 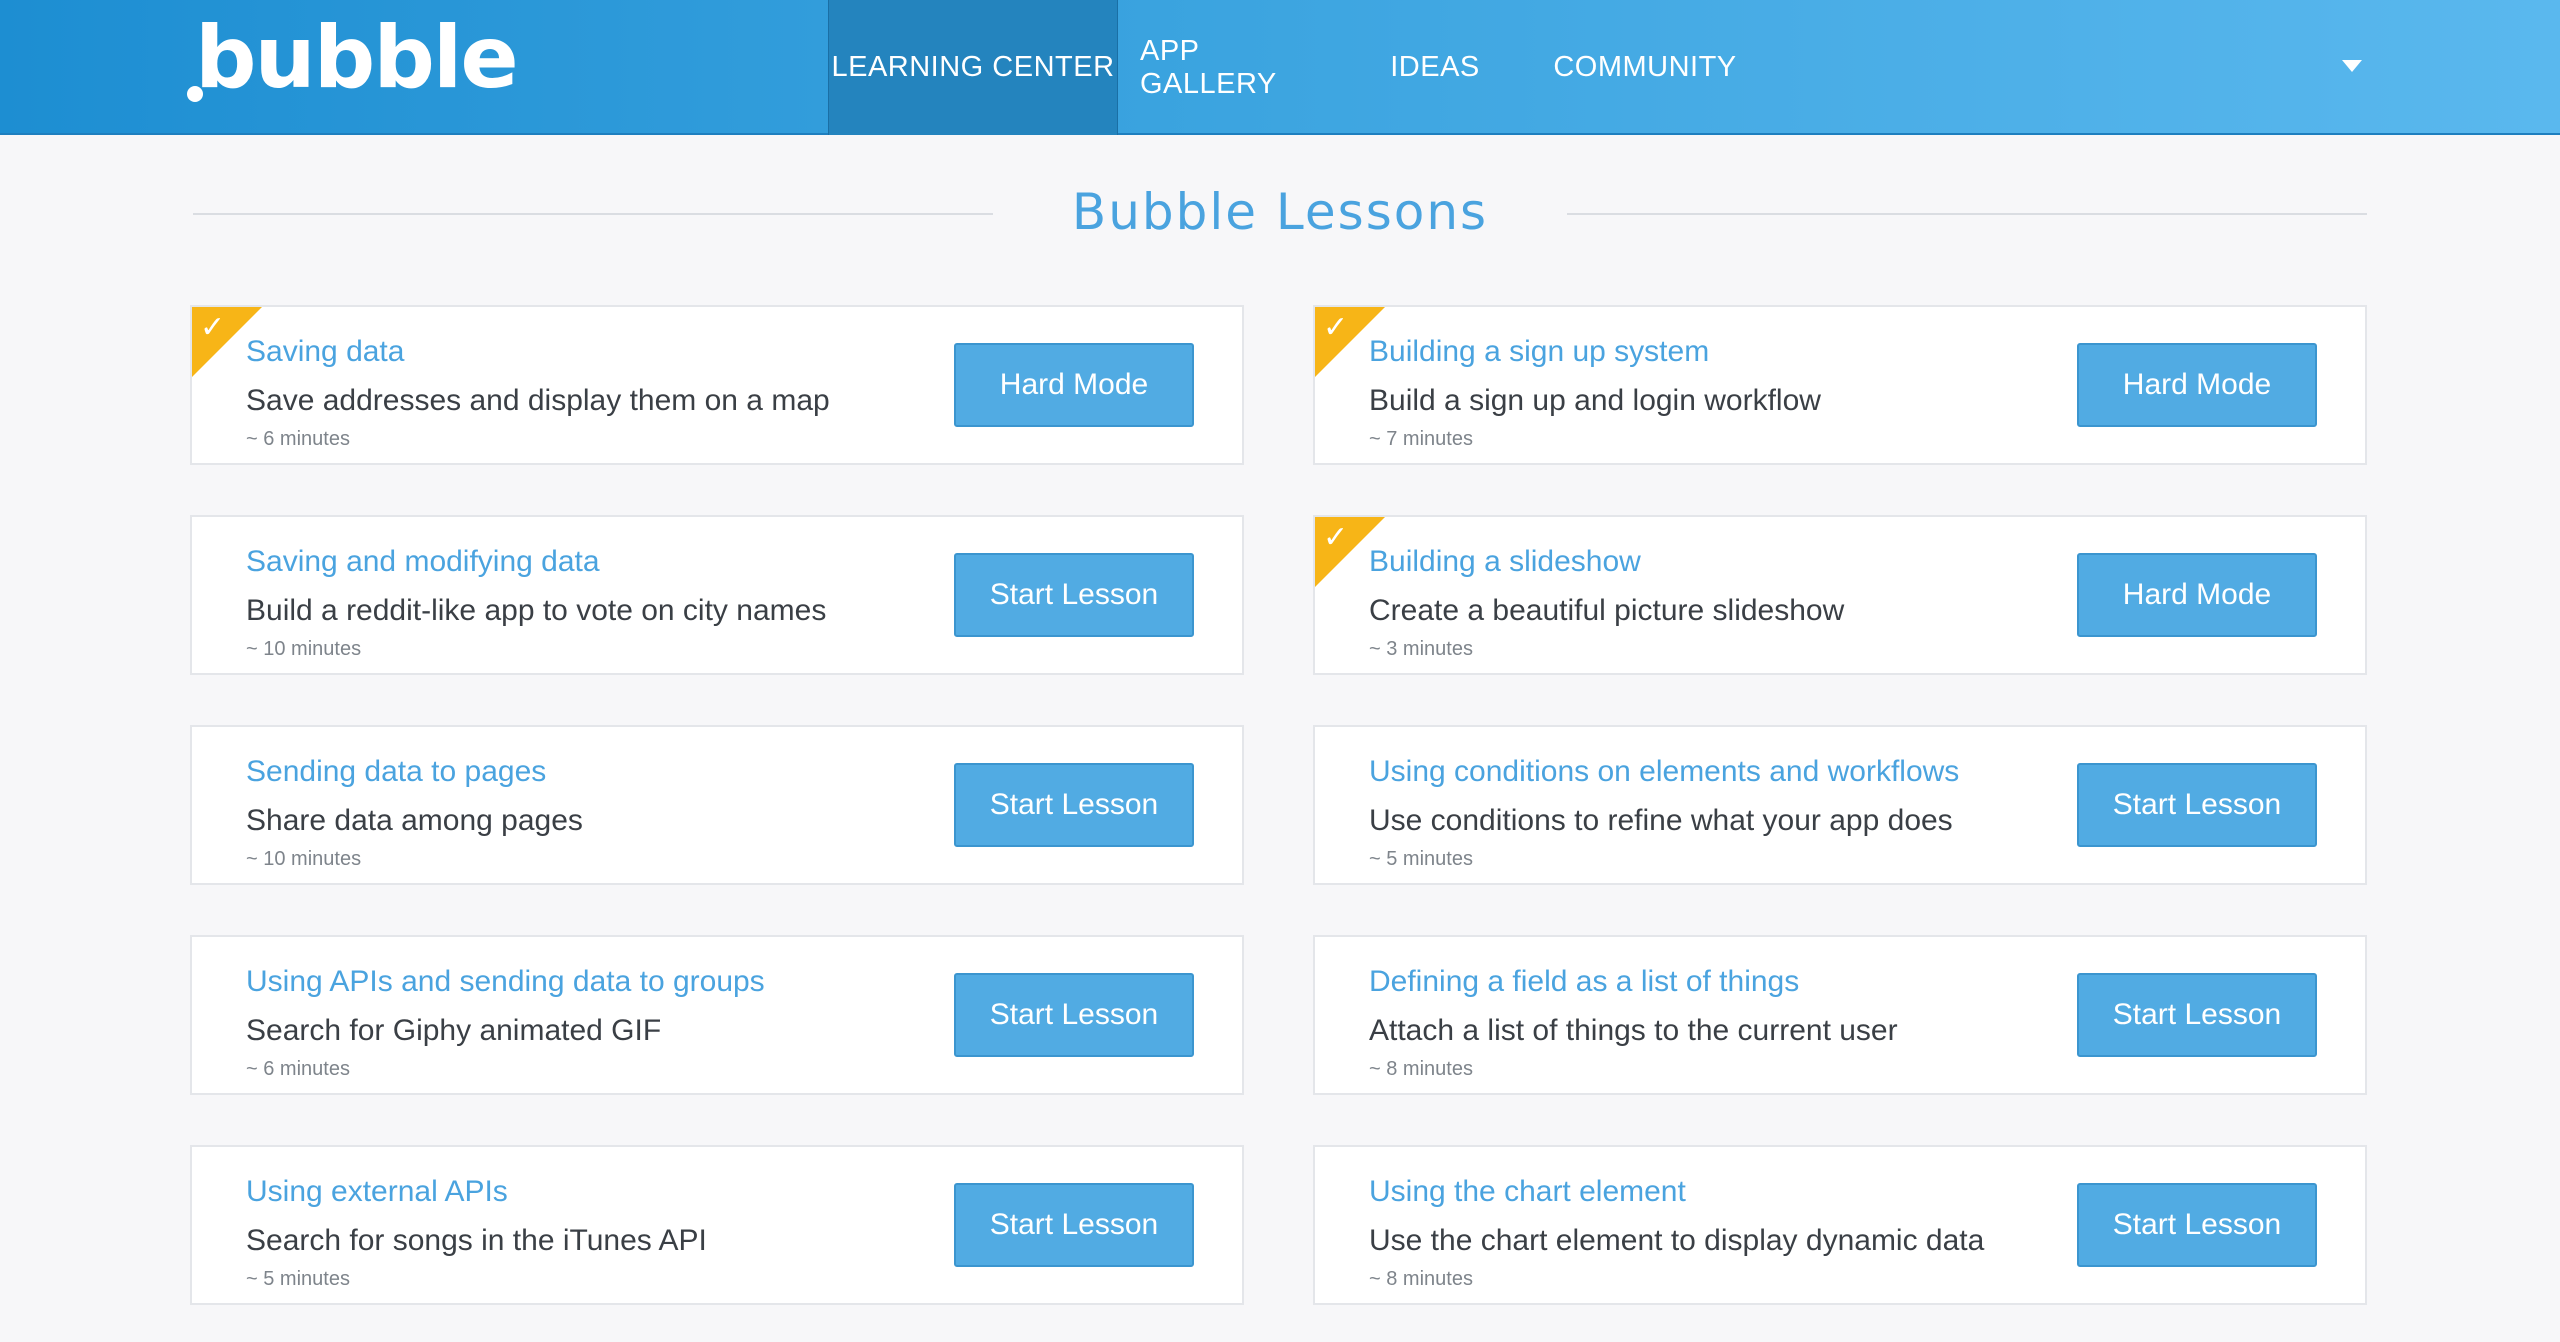 What do you see at coordinates (2352, 66) in the screenshot?
I see `chevron-down-icon` at bounding box center [2352, 66].